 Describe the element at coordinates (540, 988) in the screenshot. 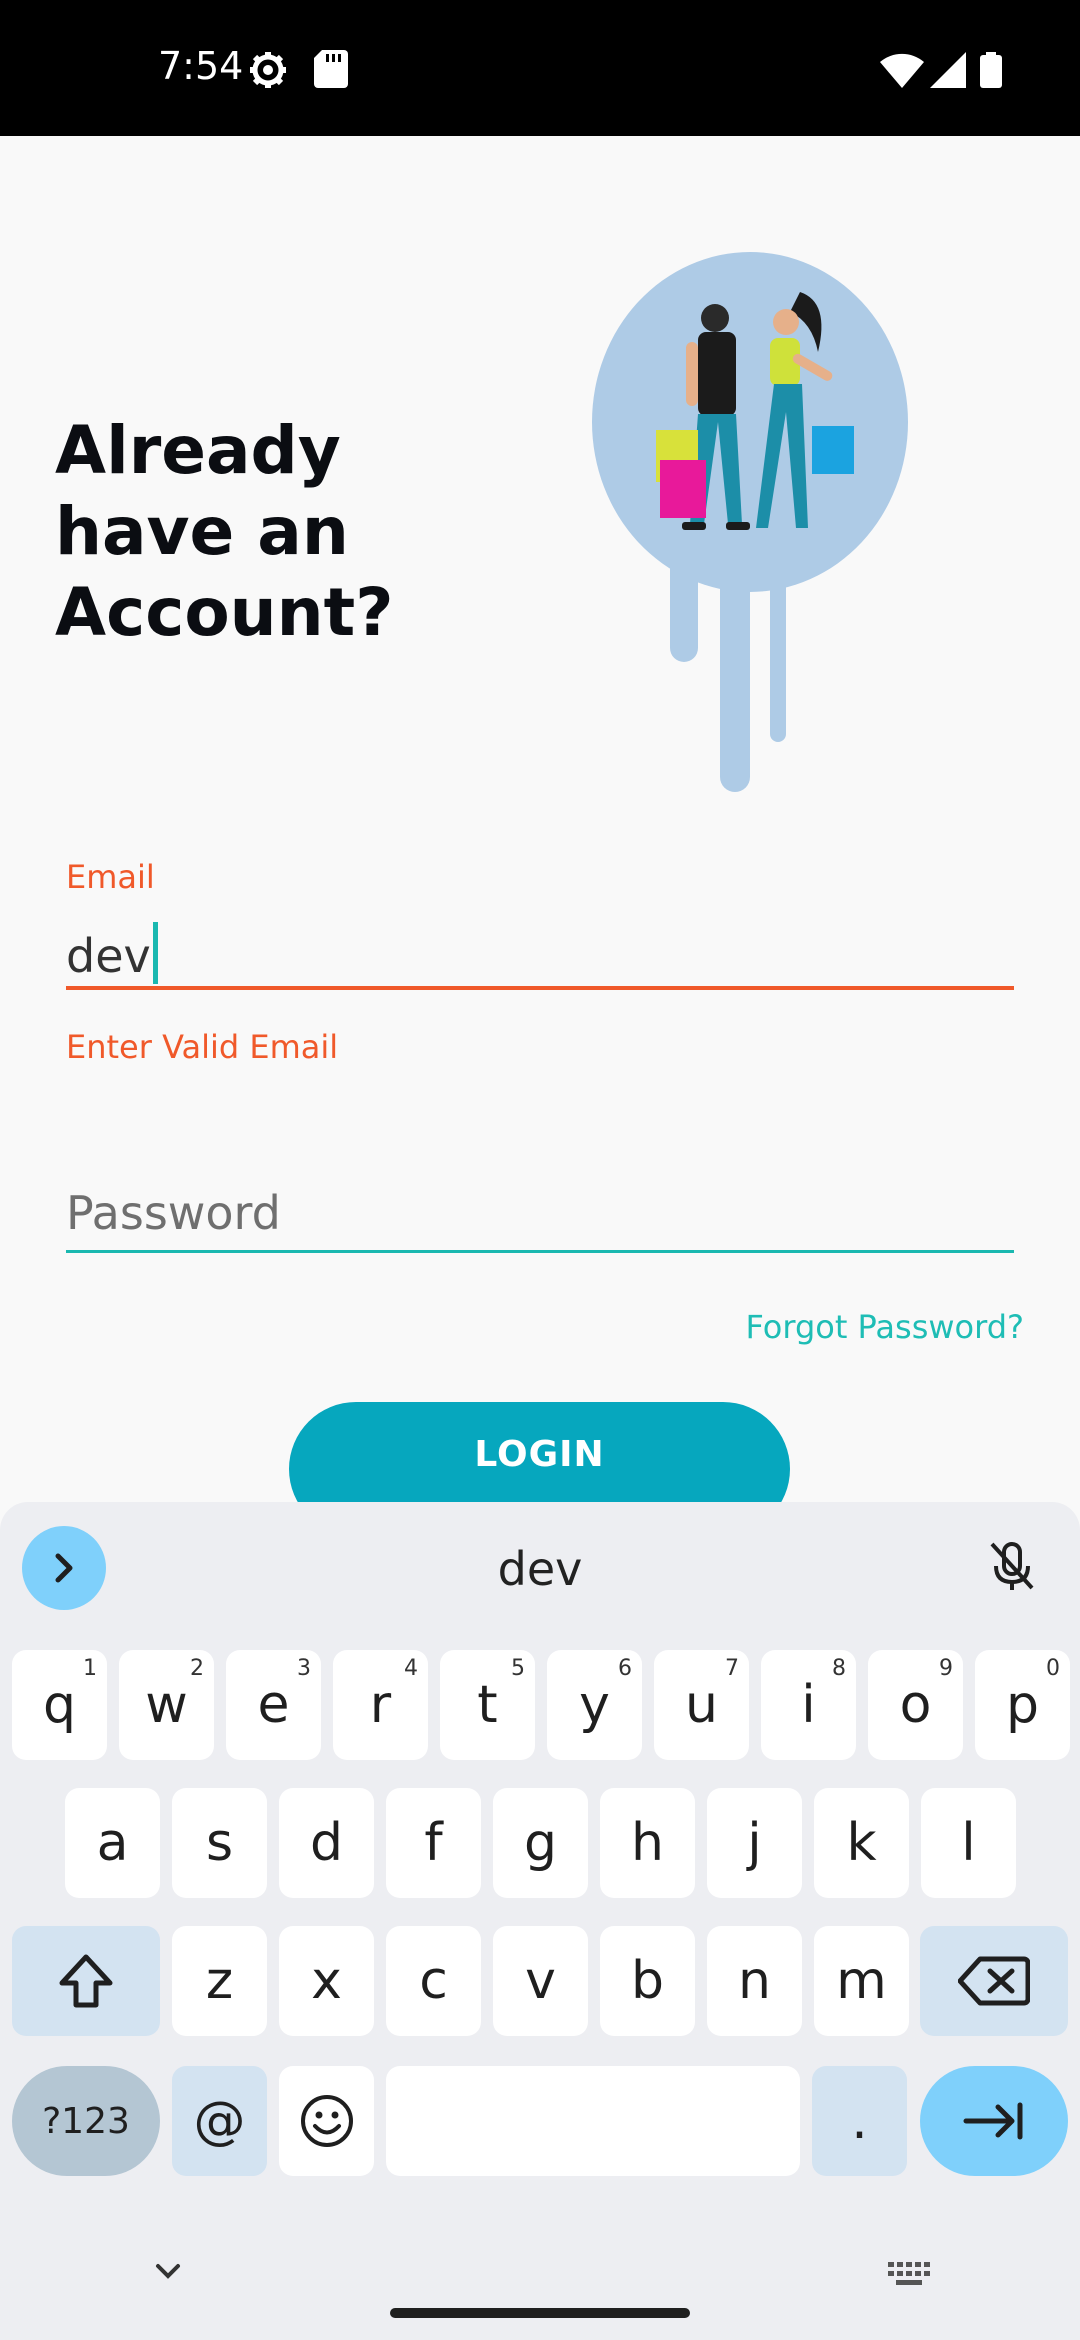

I see `email-underline` at that location.